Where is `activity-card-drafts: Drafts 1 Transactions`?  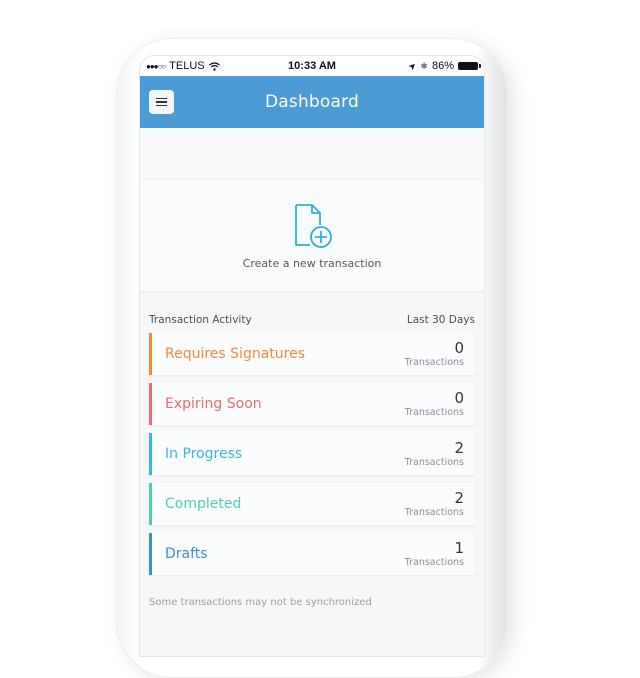
activity-card-drafts: Drafts 1 Transactions is located at coordinates (312, 554).